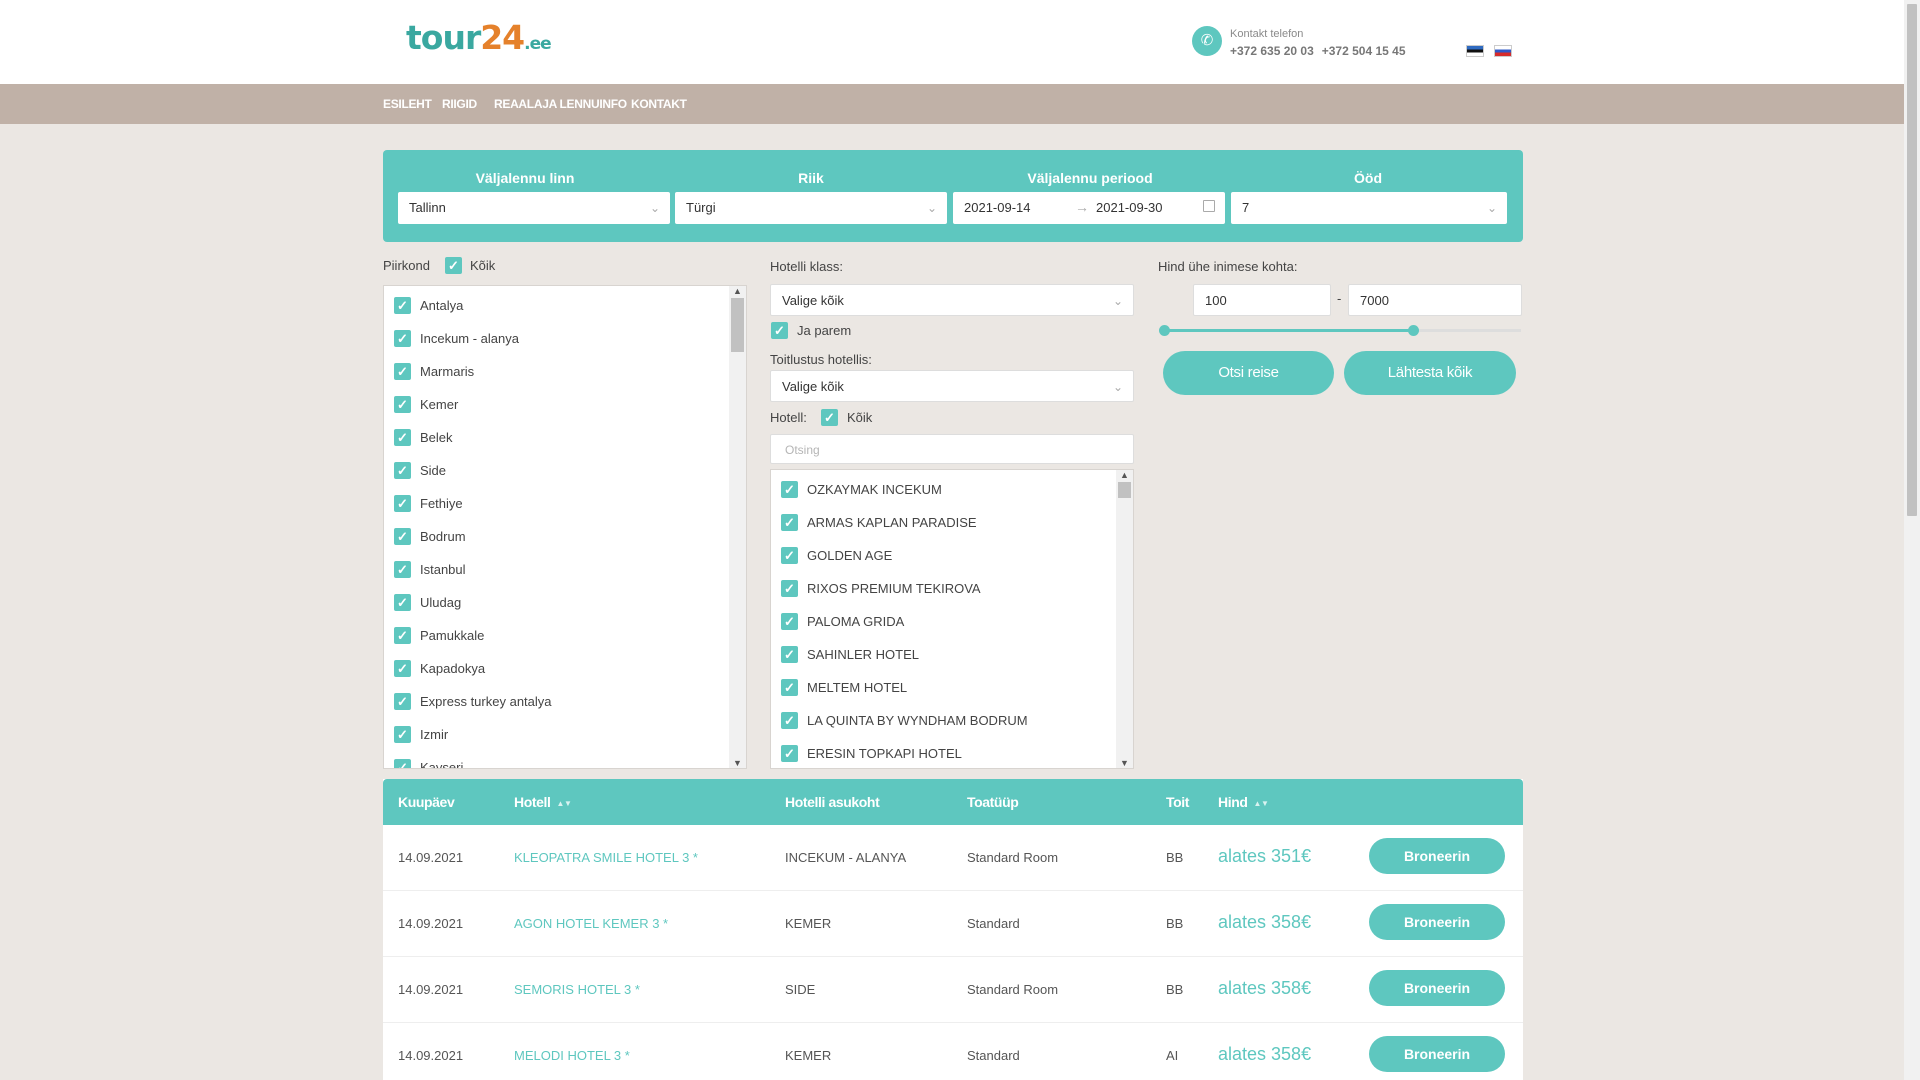  Describe the element at coordinates (884, 753) in the screenshot. I see `hotel-item-label: ERESIN TOPKAPI HOTEL` at that location.